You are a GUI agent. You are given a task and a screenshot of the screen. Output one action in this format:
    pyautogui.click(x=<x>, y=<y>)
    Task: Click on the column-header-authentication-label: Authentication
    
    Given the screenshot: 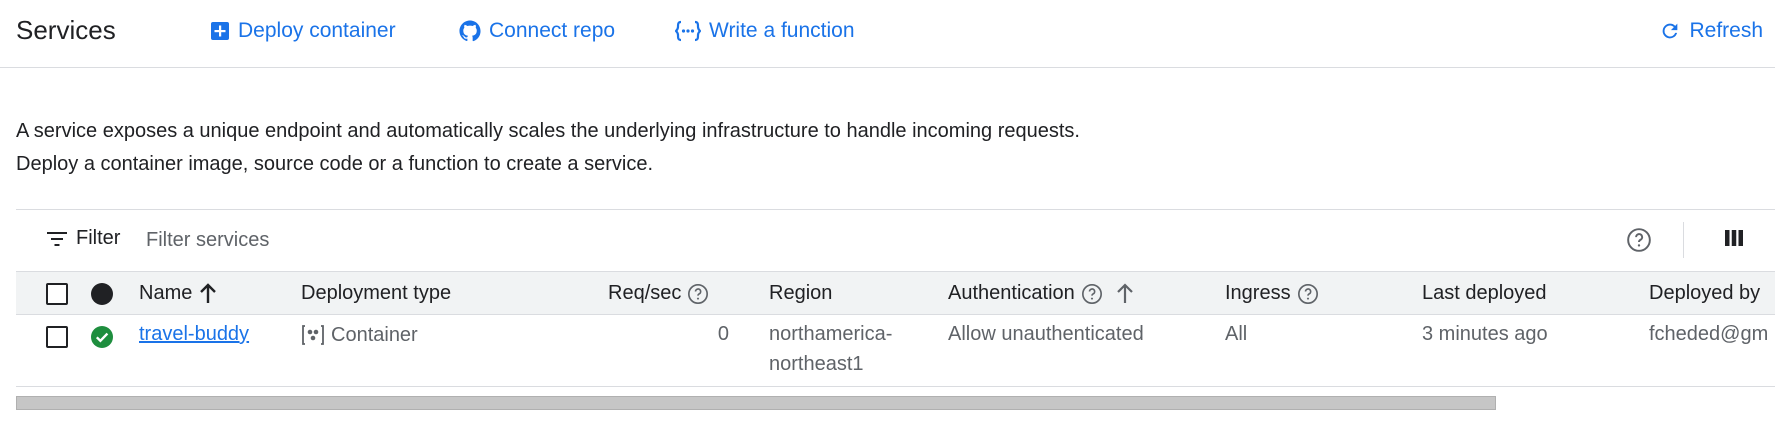 What is the action you would take?
    pyautogui.click(x=1011, y=293)
    